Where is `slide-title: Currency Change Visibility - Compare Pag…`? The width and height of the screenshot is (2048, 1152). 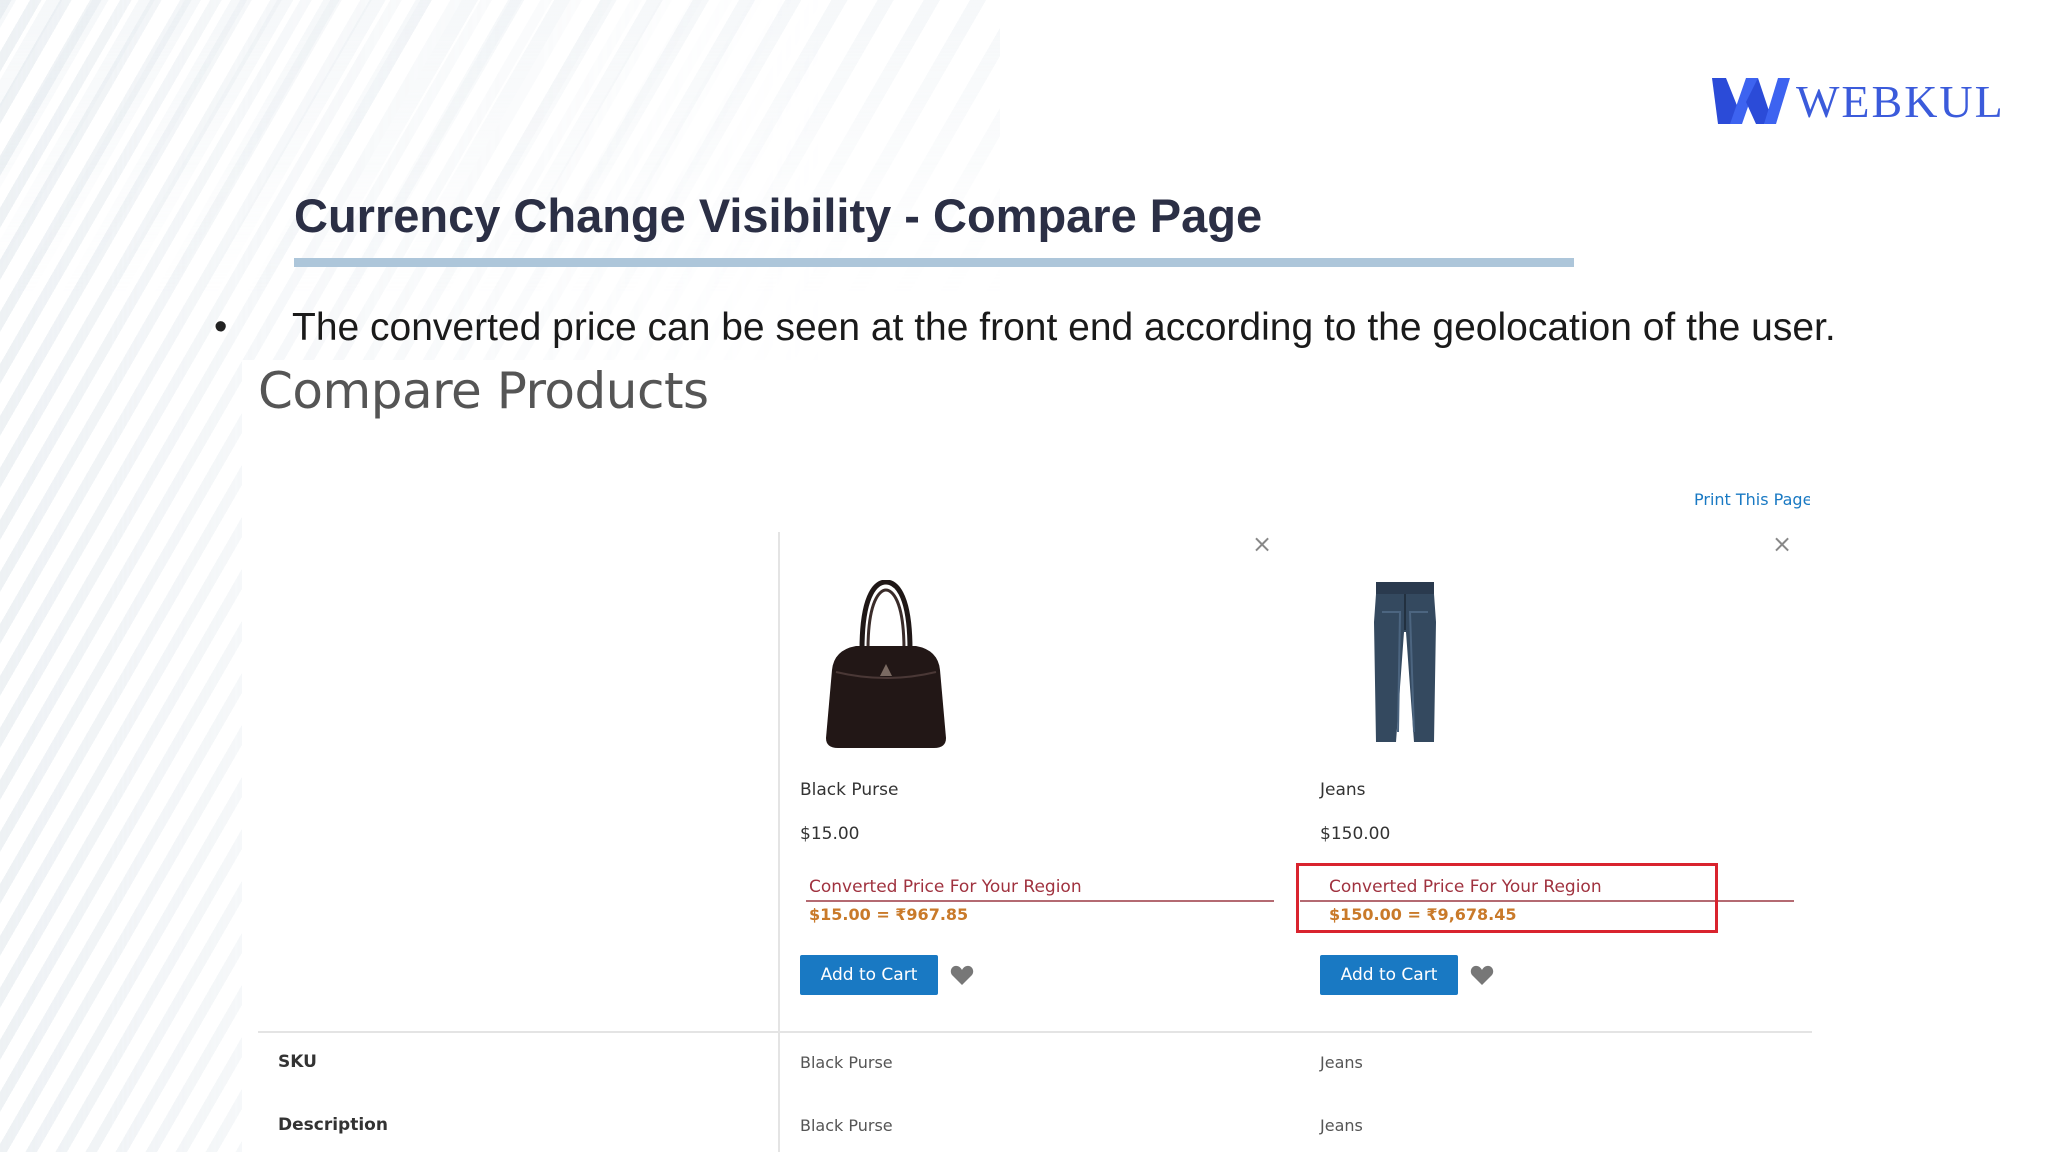 slide-title: Currency Change Visibility - Compare Pag… is located at coordinates (778, 215).